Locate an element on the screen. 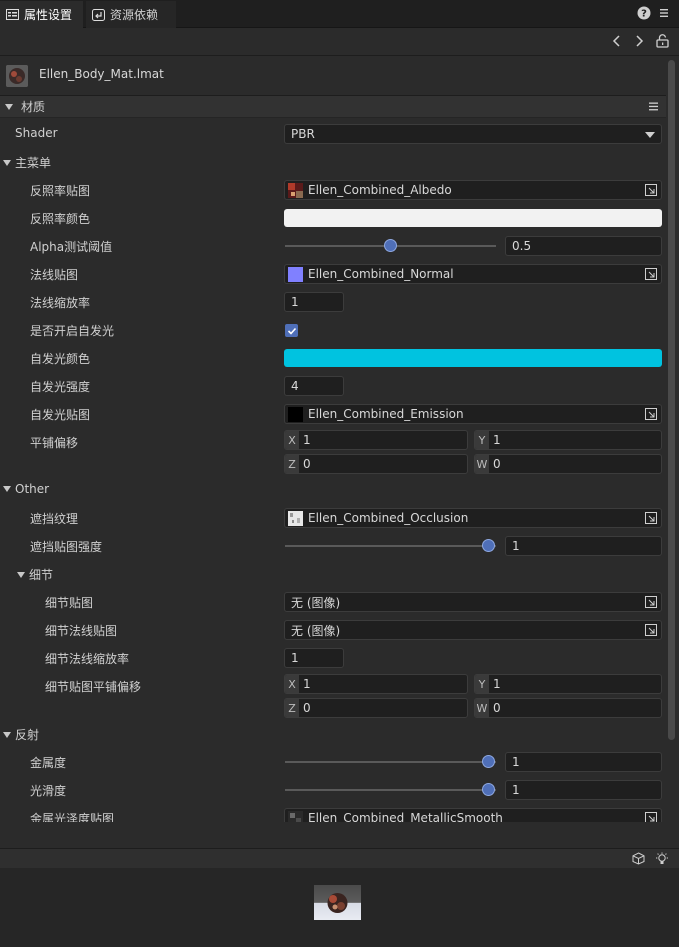 The height and width of the screenshot is (947, 679). emission-strength-row: 自发光强度 4 is located at coordinates (333, 386).